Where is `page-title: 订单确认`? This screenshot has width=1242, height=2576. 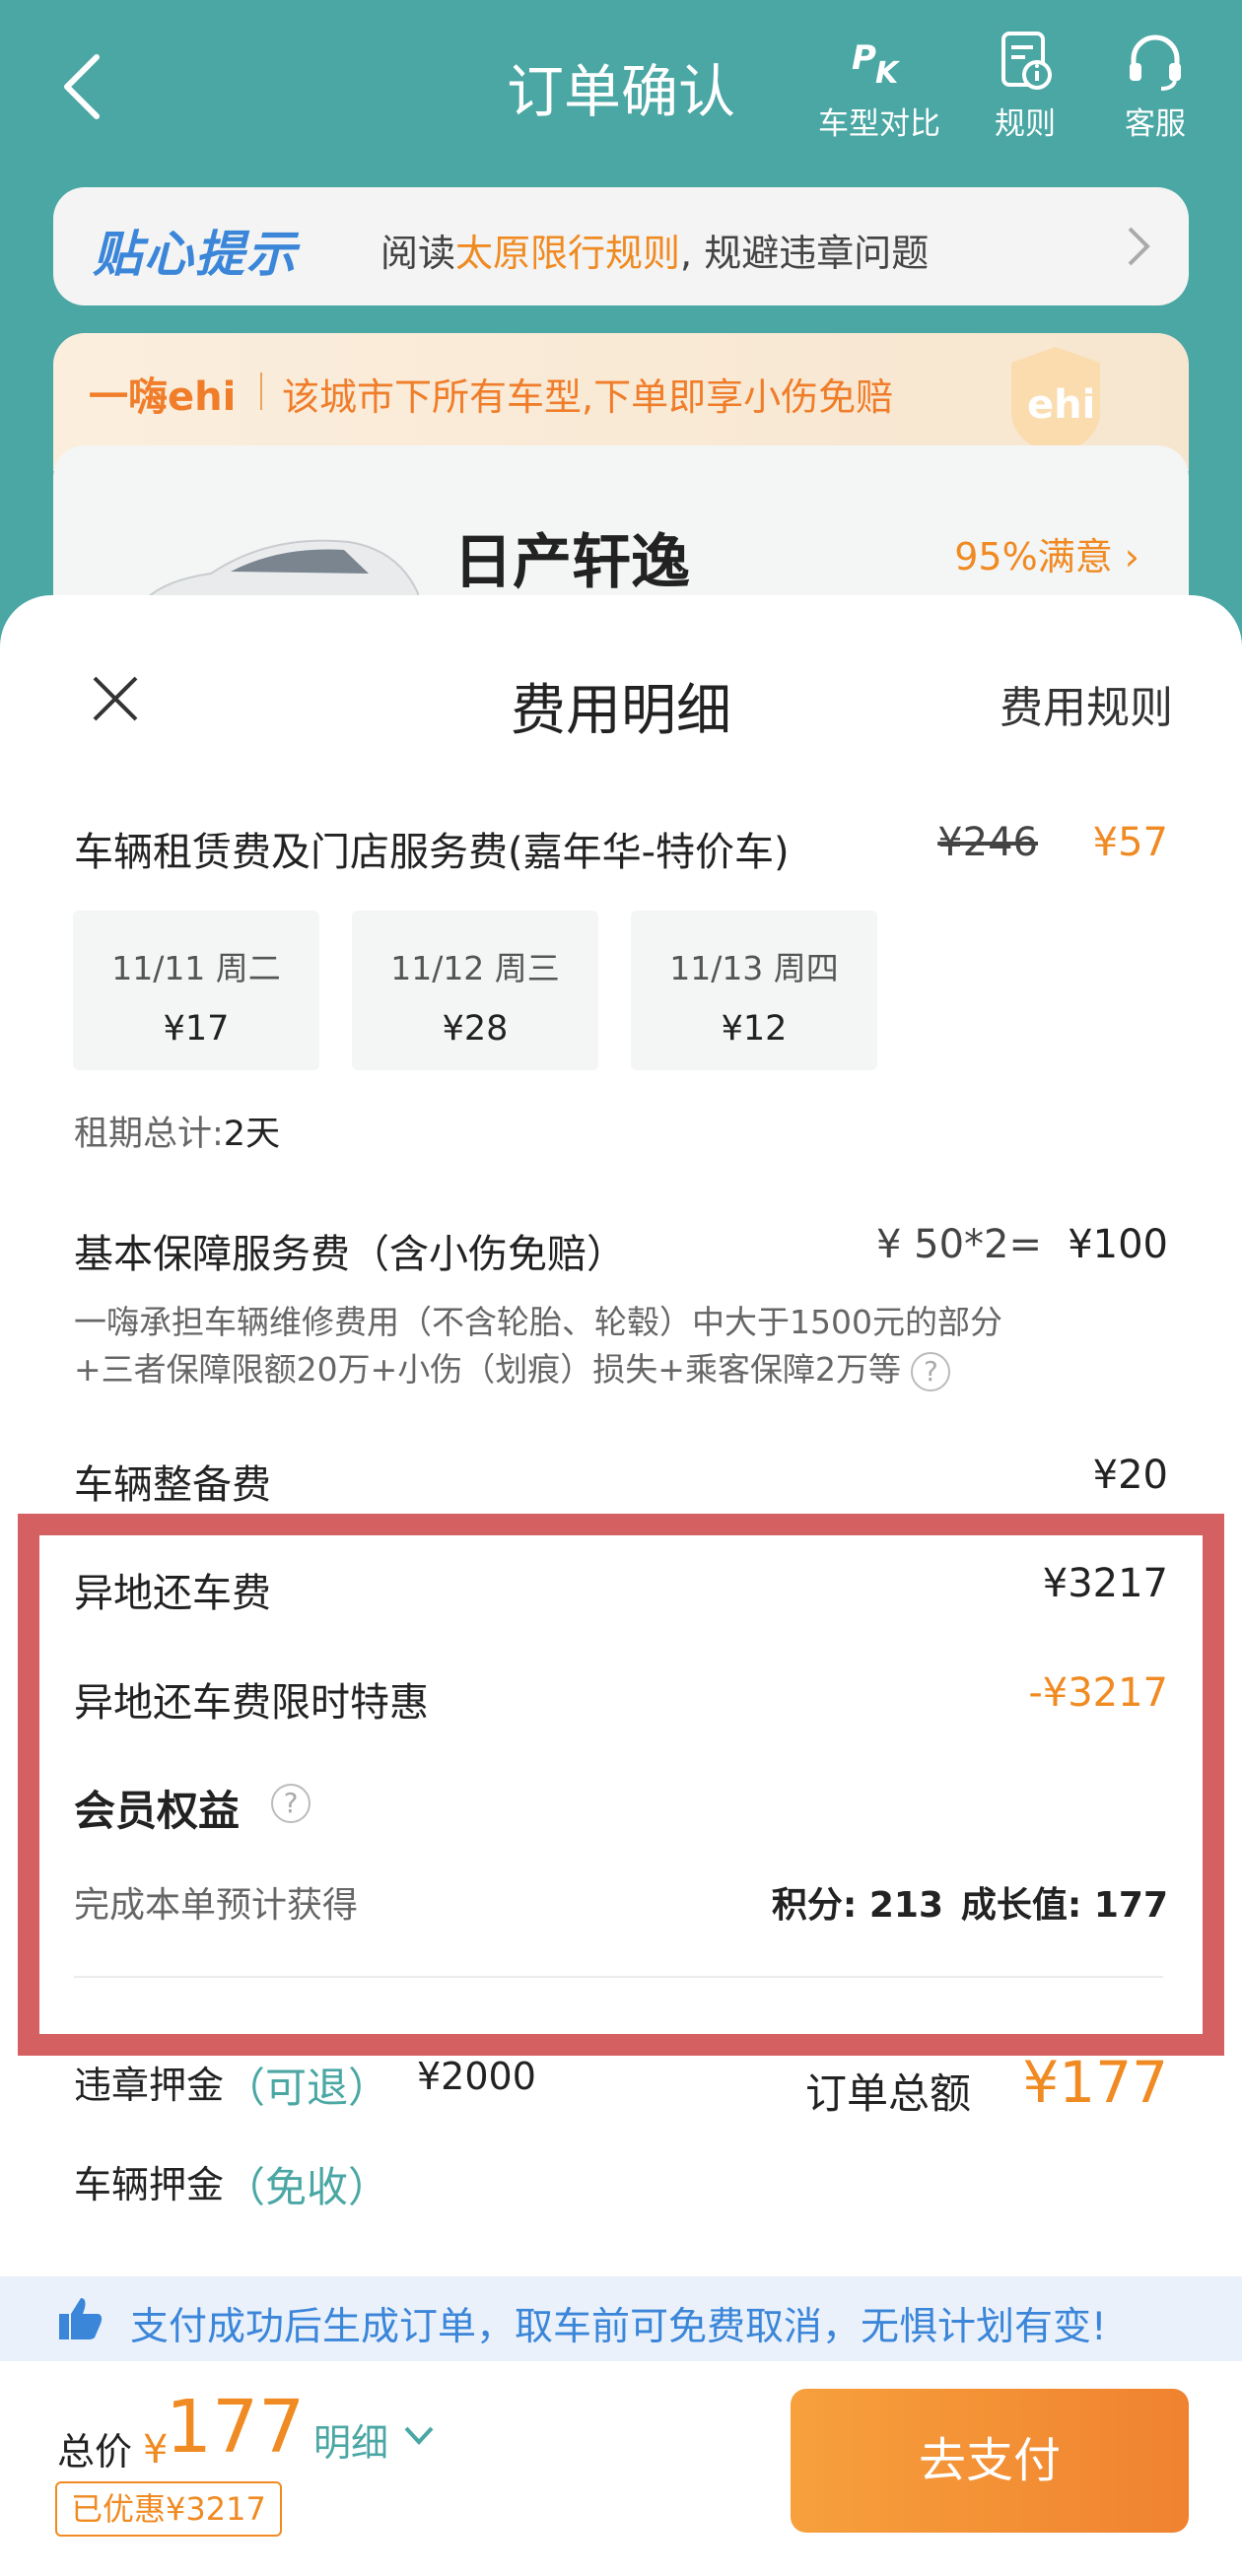
page-title: 订单确认 is located at coordinates (621, 91).